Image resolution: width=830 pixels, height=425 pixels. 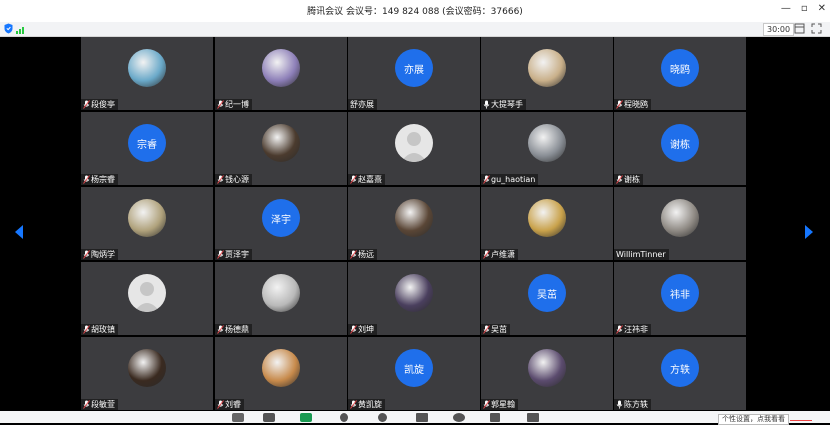 I want to click on avatar: 吴茁, so click(x=547, y=293).